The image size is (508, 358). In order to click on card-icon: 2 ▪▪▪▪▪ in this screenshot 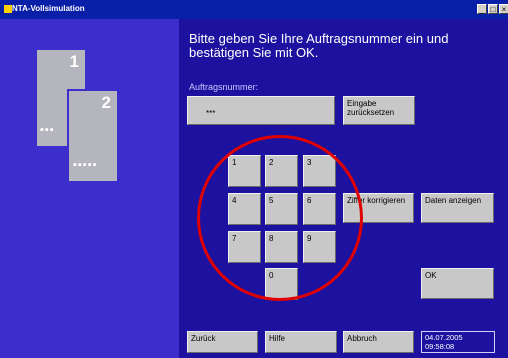, I will do `click(93, 136)`.